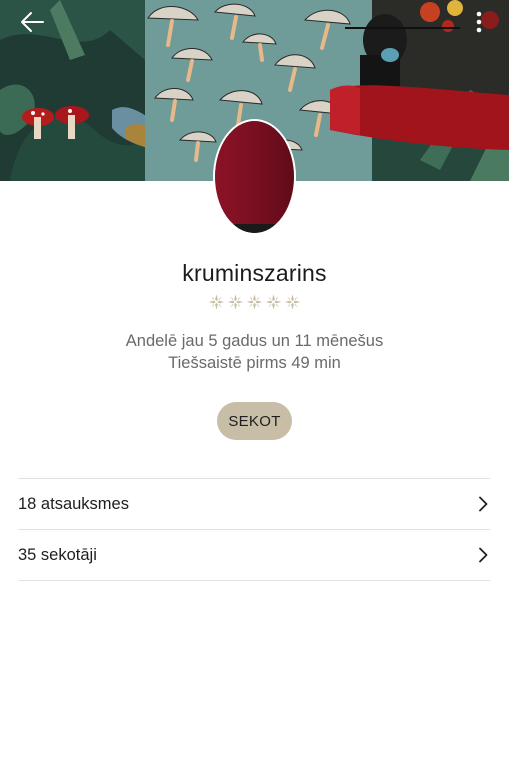  I want to click on last-online-text: Tiešsaistē pirms 49 min, so click(254, 363).